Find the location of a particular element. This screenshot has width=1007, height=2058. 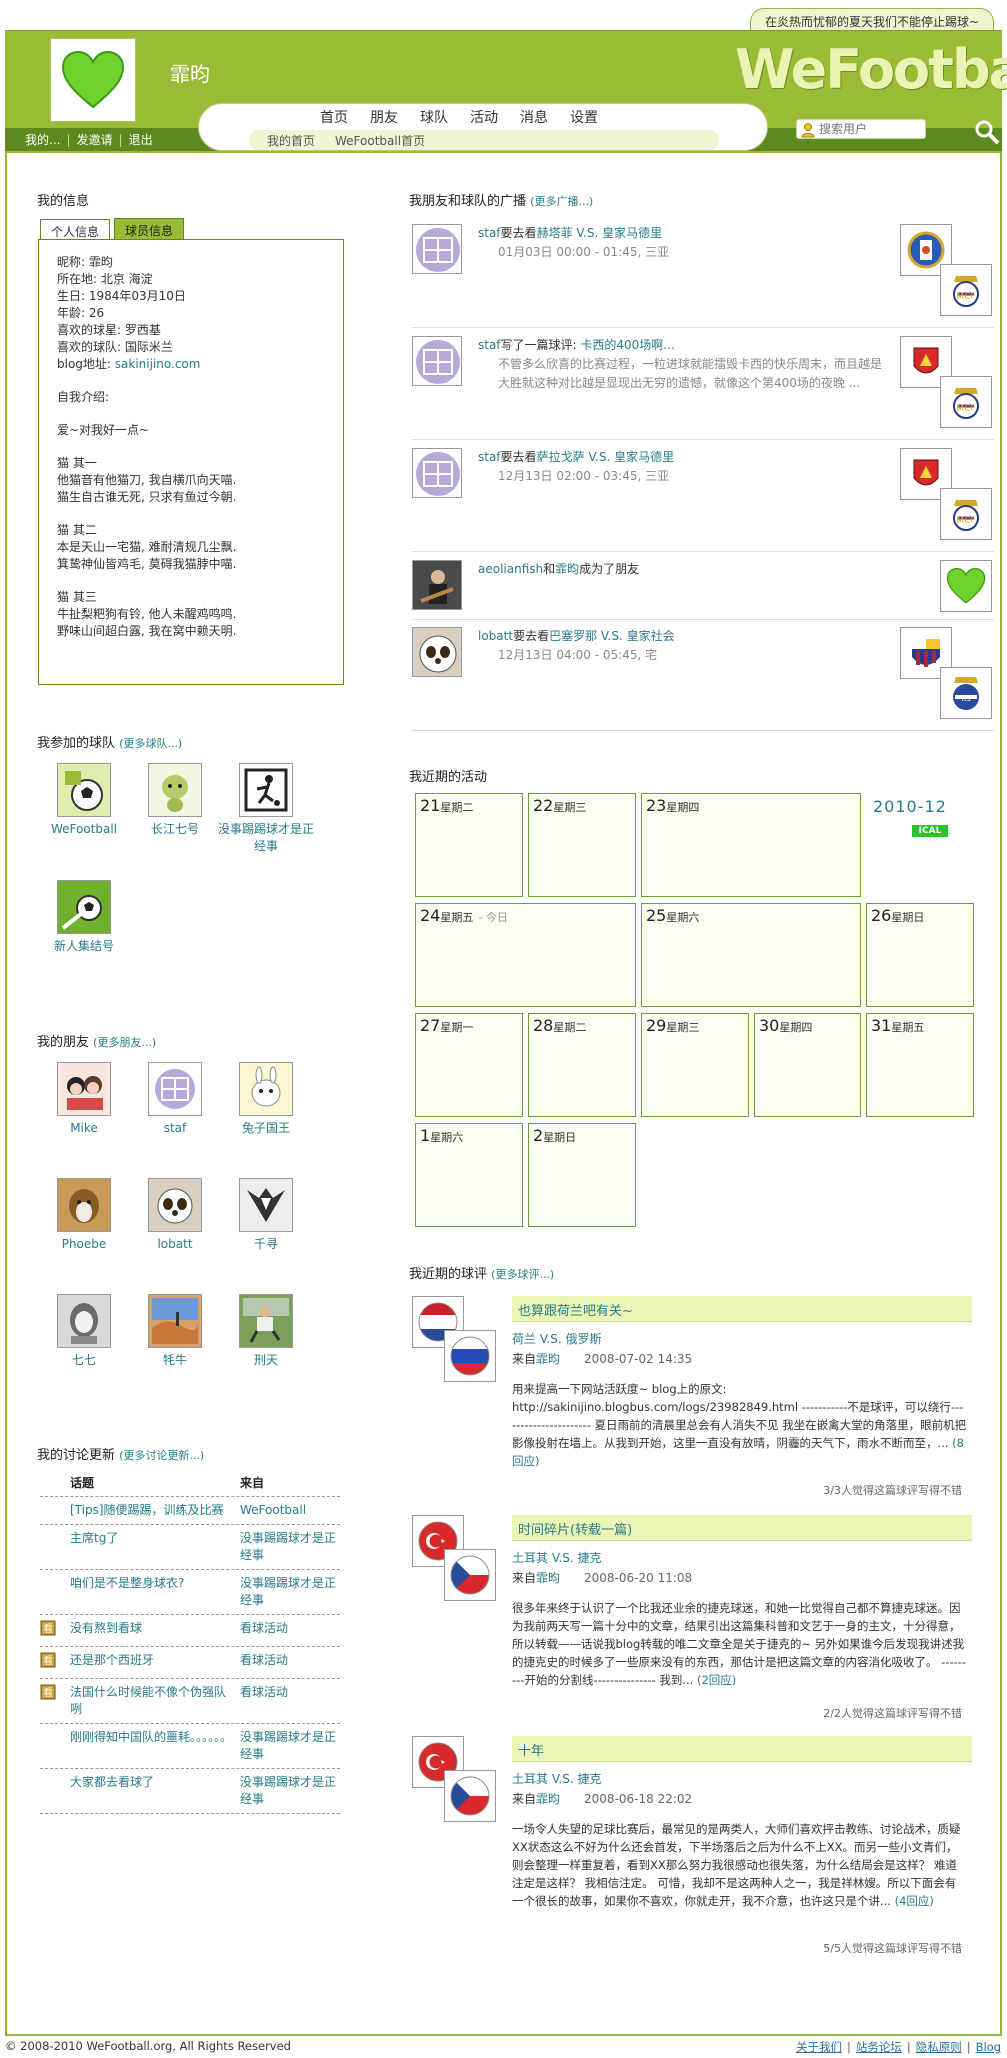

friend-tile: 牦牛 is located at coordinates (175, 1331).